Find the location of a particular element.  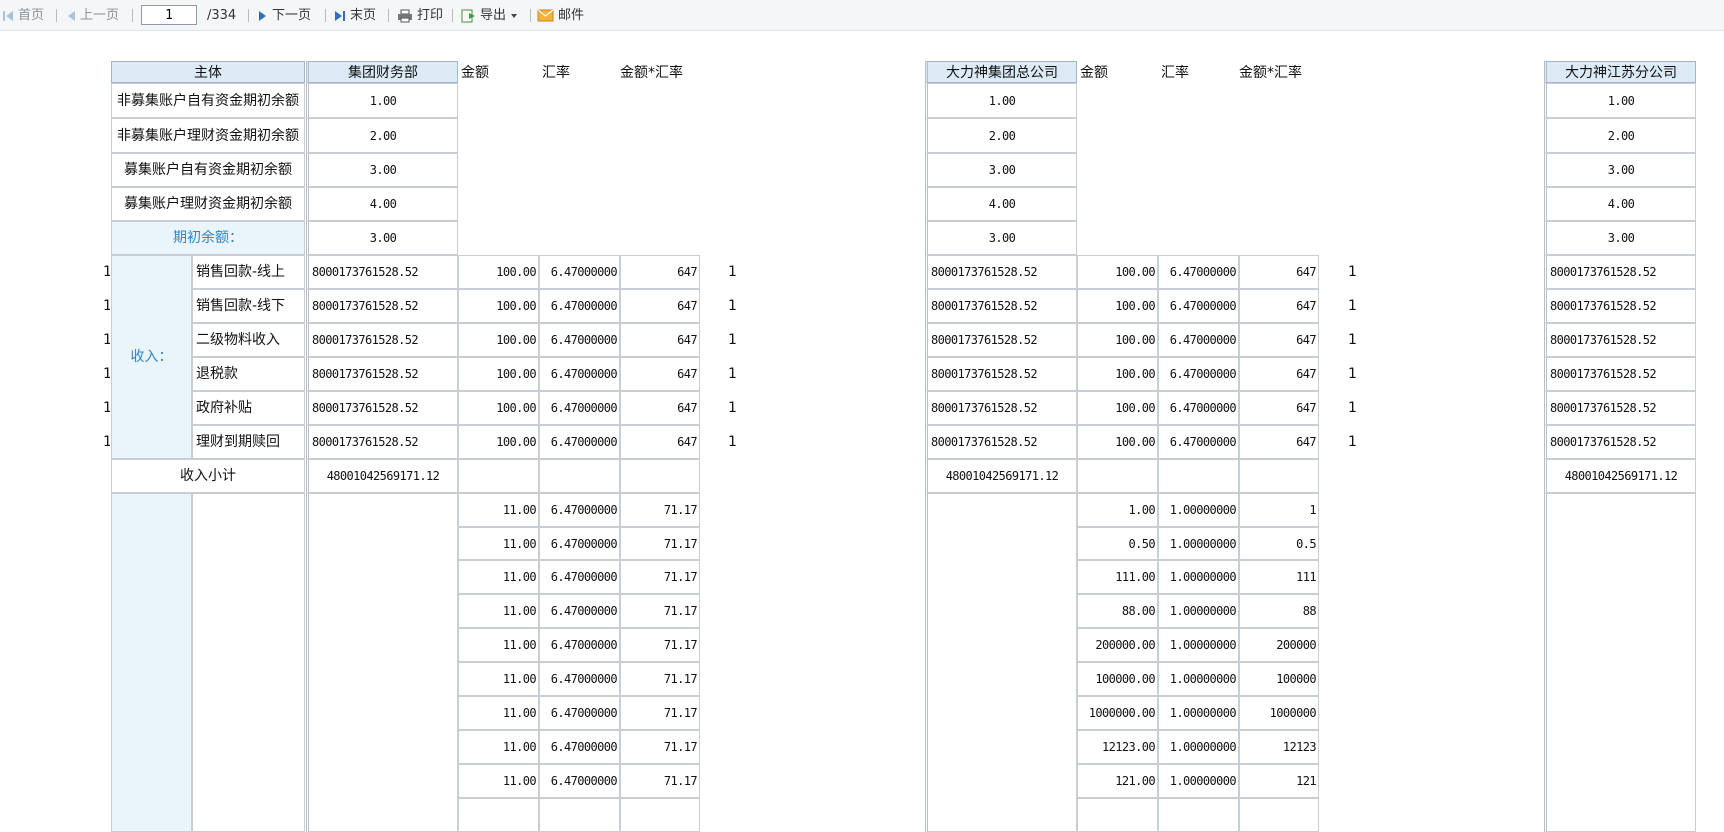

export-button: 导出 is located at coordinates (489, 15).